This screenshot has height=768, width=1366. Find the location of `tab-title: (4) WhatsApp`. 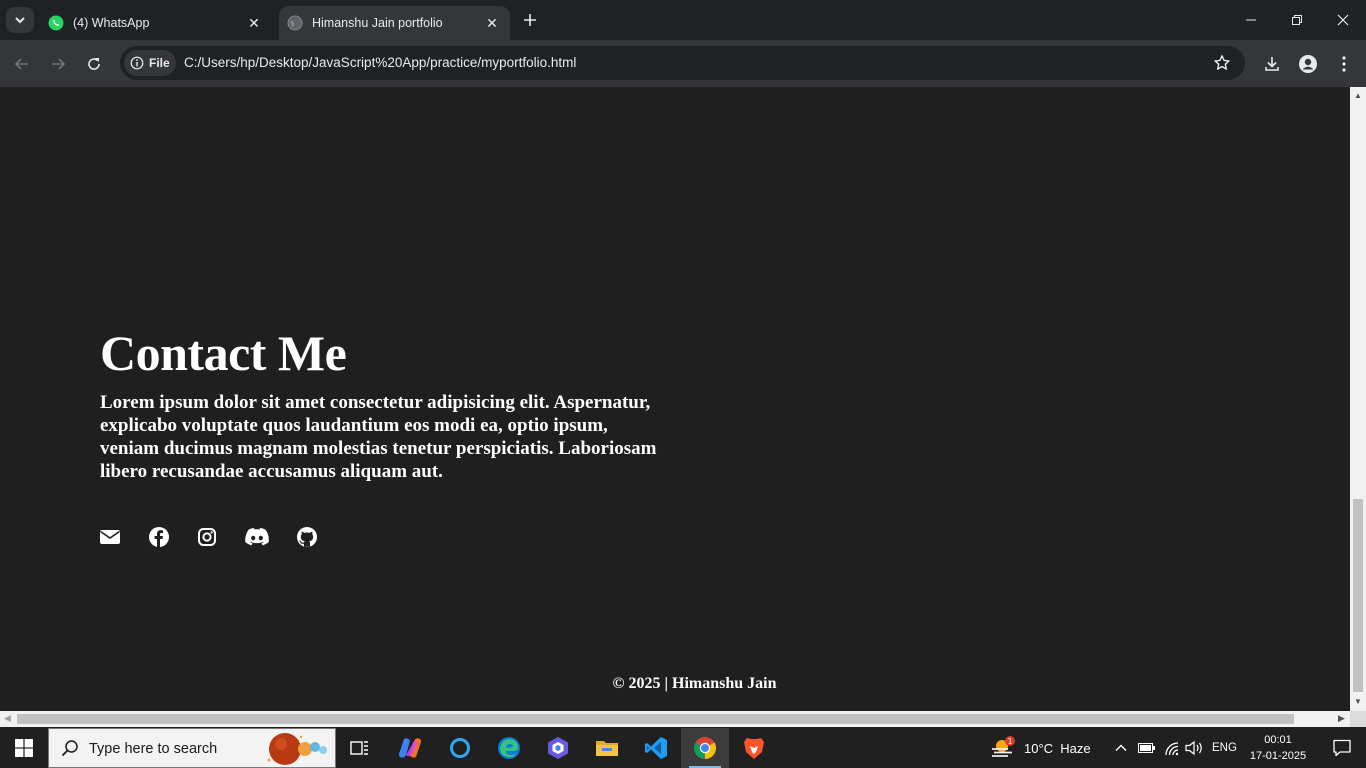

tab-title: (4) WhatsApp is located at coordinates (111, 23).